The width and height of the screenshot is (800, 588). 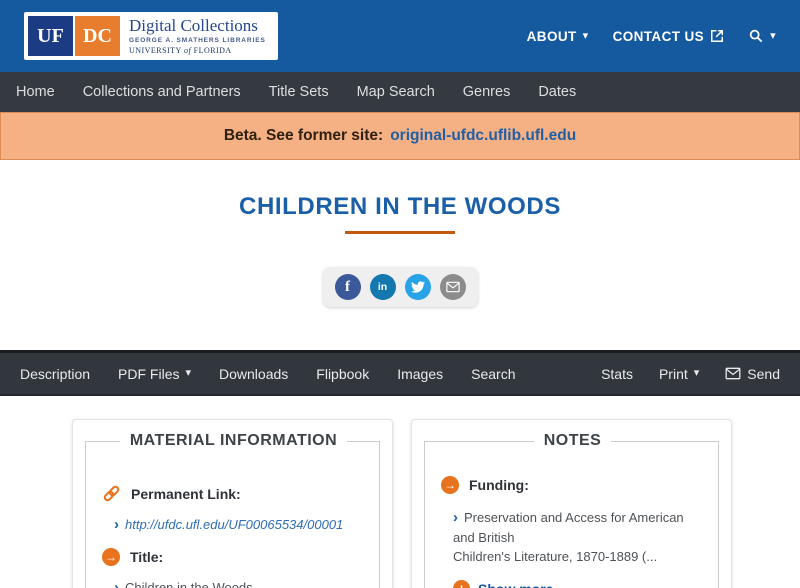 What do you see at coordinates (347, 287) in the screenshot?
I see `facebook-share-button: f` at bounding box center [347, 287].